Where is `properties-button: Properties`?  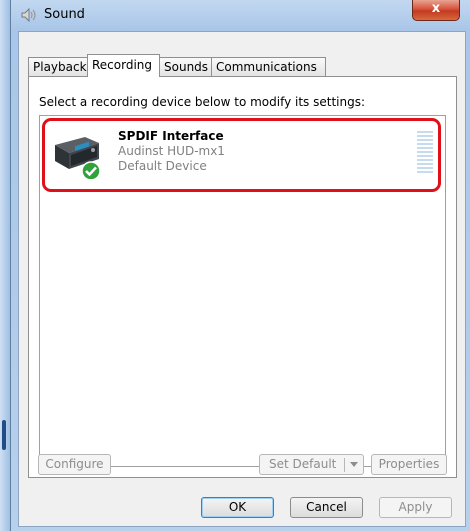
properties-button: Properties is located at coordinates (409, 464).